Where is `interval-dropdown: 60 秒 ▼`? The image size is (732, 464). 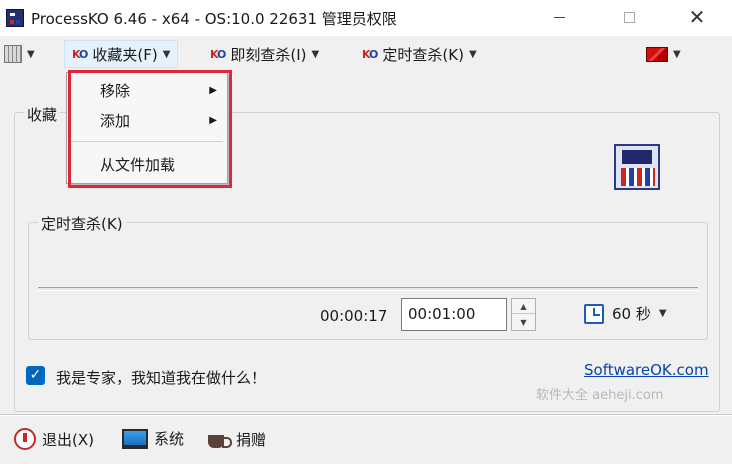 interval-dropdown: 60 秒 ▼ is located at coordinates (625, 313).